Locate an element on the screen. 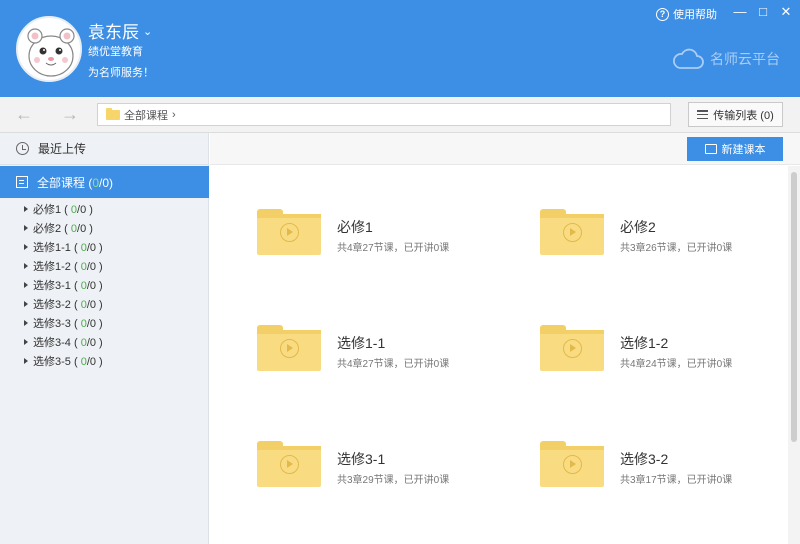 This screenshot has width=800, height=544. tree-item-label: 选修1-1 ( 0/0 ) is located at coordinates (68, 247).